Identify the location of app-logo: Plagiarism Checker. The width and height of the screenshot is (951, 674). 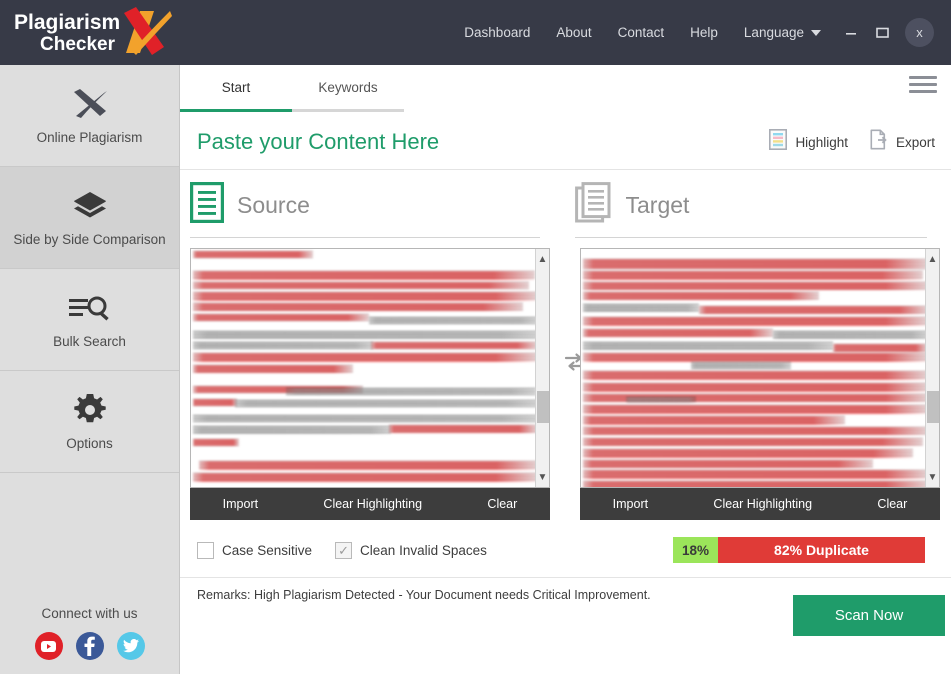
(93, 33).